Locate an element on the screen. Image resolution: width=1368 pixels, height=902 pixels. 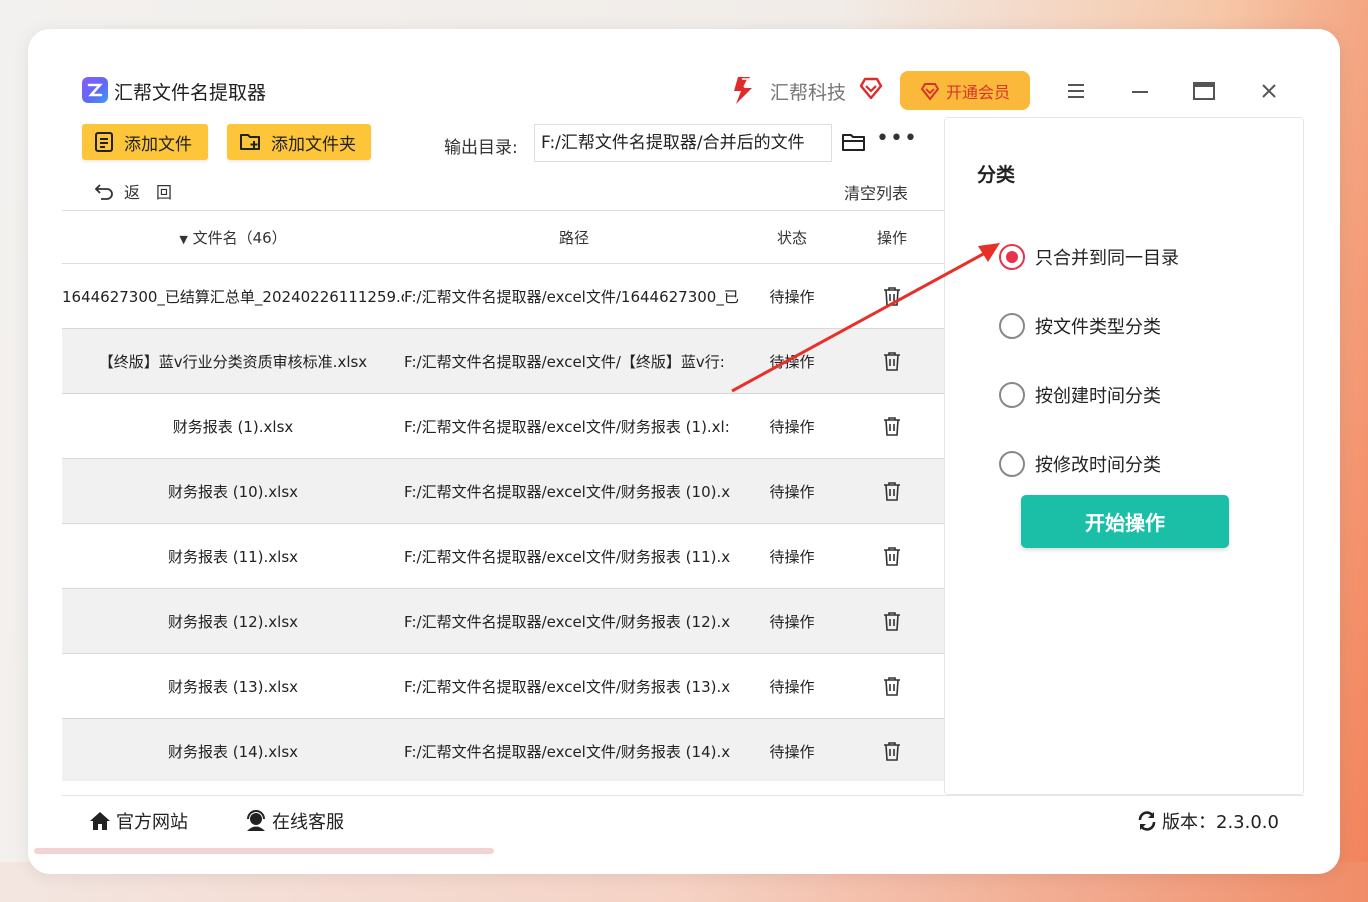
back-button: 返 回 is located at coordinates (133, 191).